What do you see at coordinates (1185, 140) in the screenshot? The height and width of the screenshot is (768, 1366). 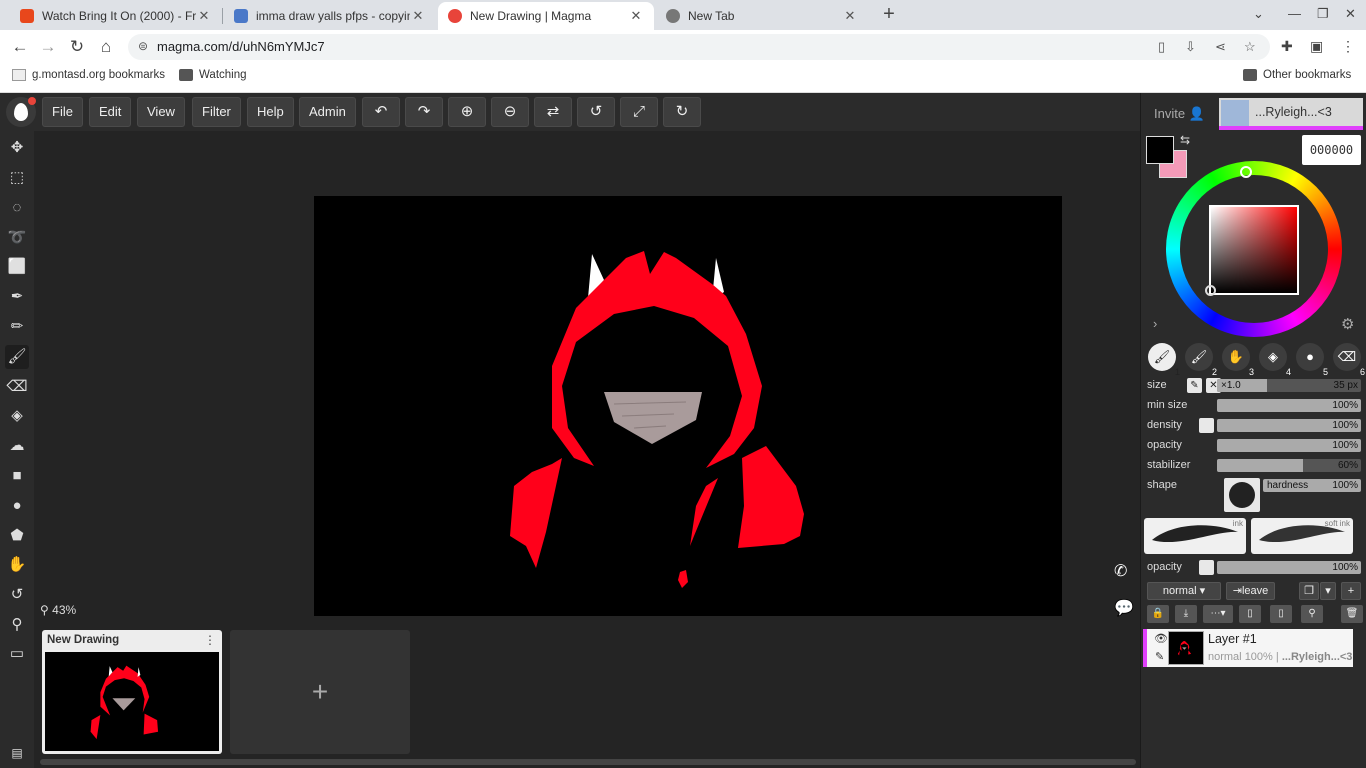 I see `swap-colors-icon: ⇆` at bounding box center [1185, 140].